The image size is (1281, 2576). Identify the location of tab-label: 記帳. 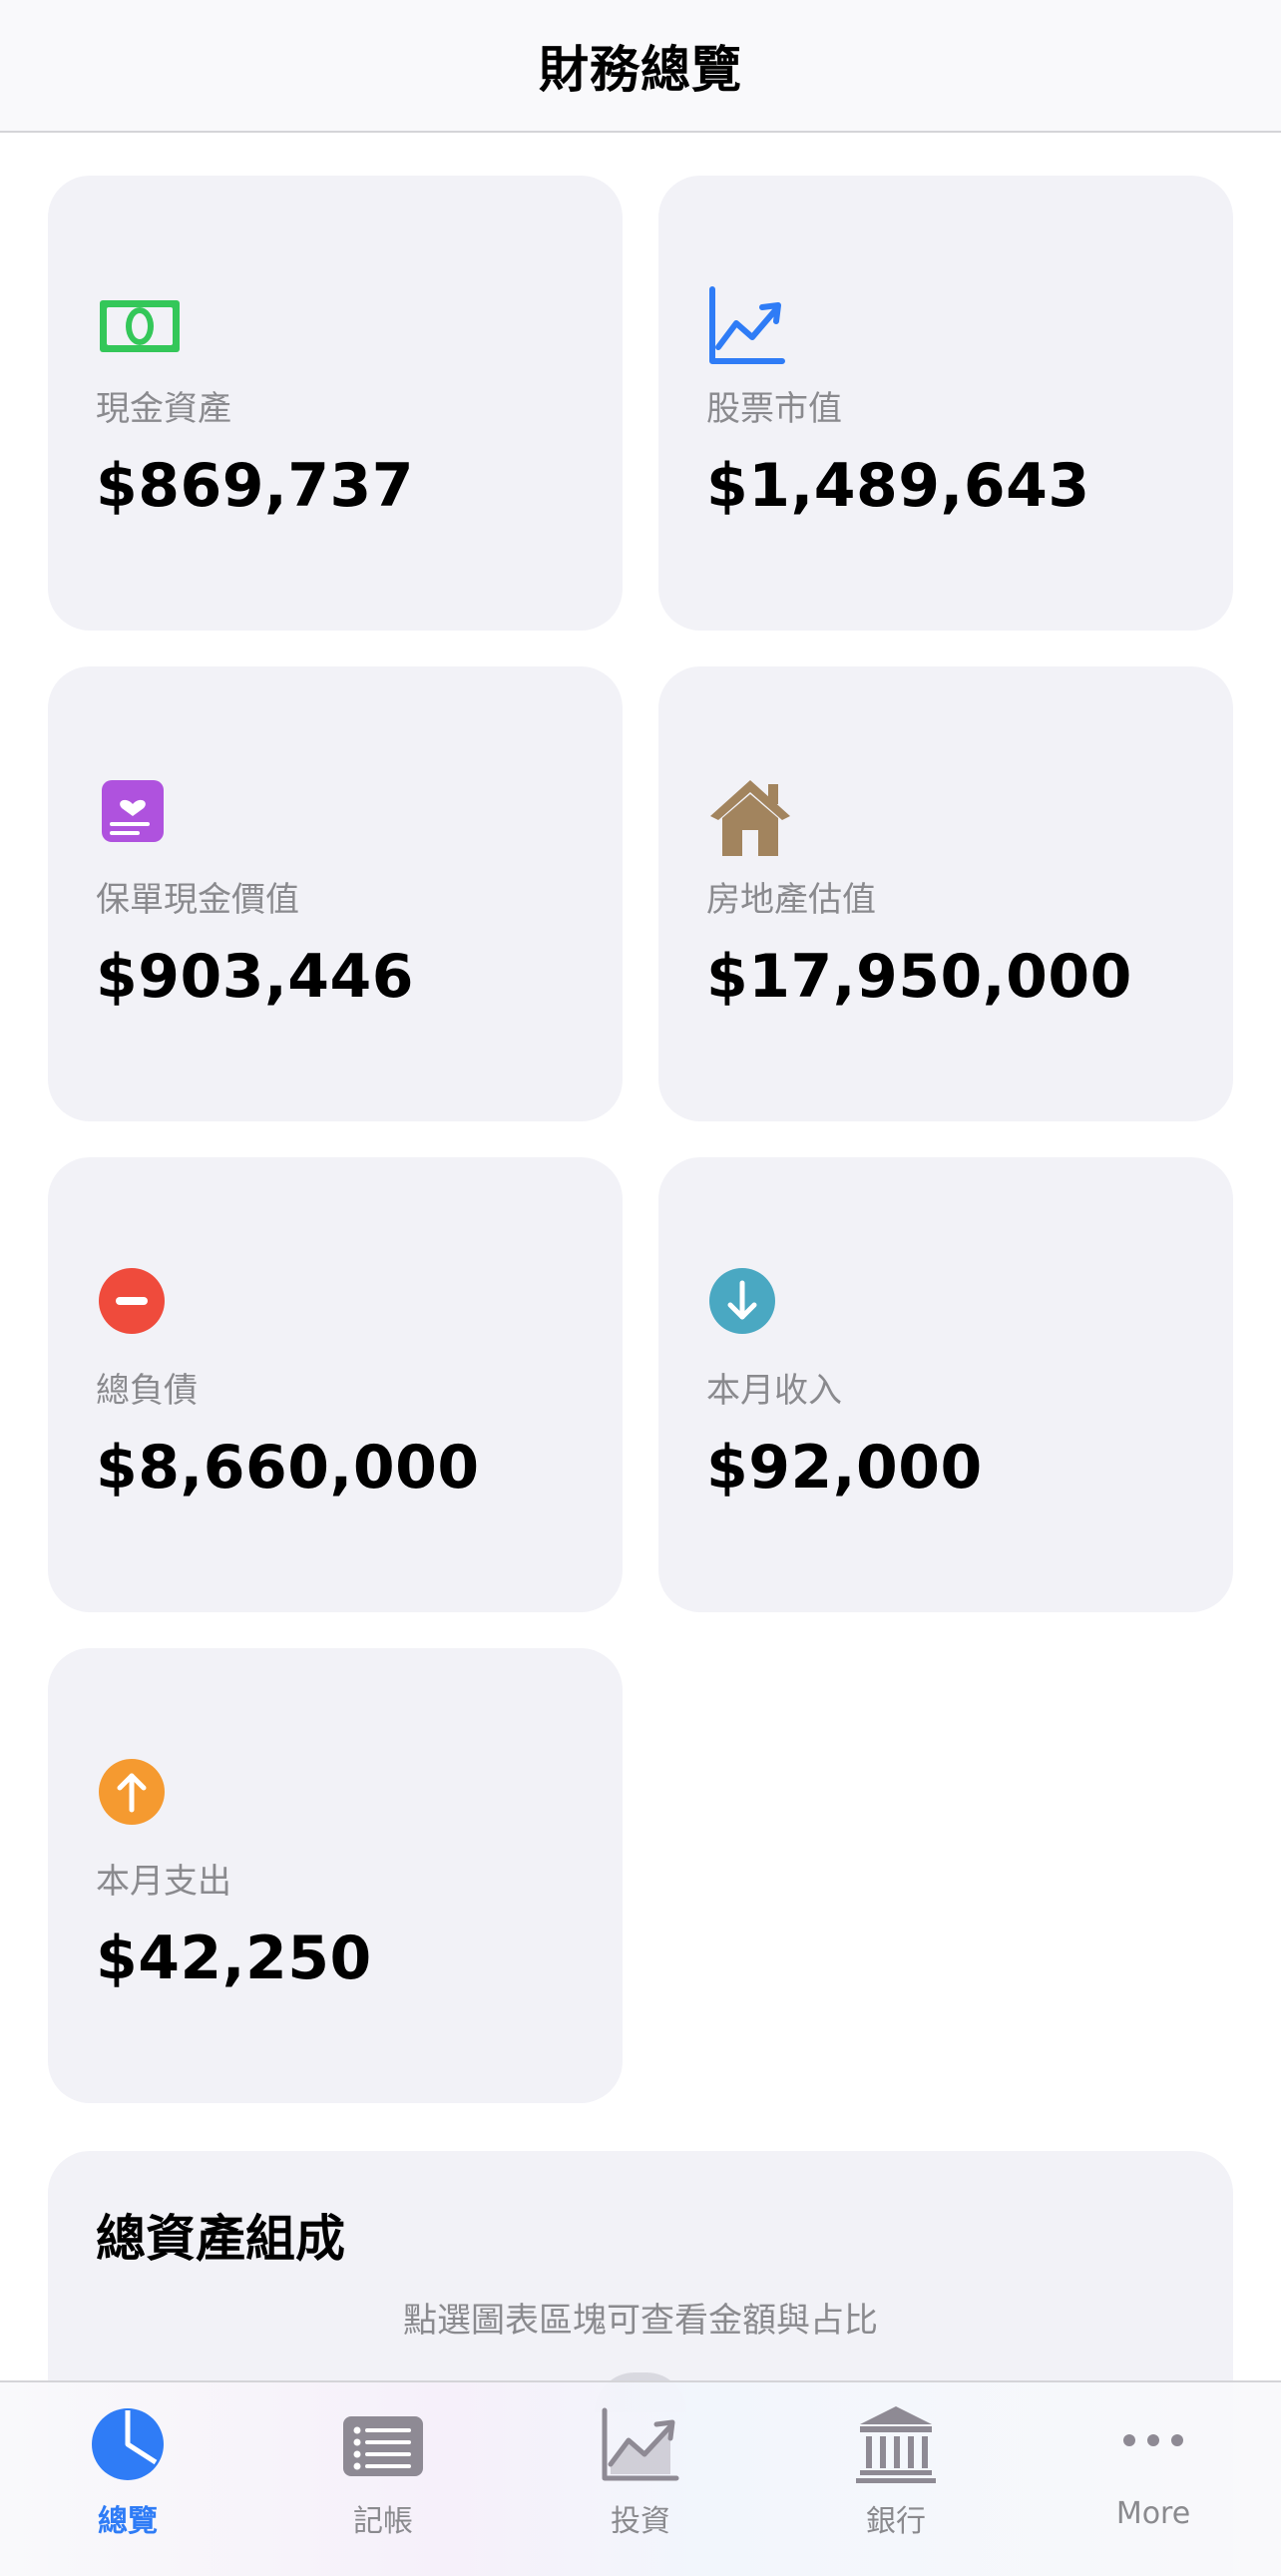
(383, 2521).